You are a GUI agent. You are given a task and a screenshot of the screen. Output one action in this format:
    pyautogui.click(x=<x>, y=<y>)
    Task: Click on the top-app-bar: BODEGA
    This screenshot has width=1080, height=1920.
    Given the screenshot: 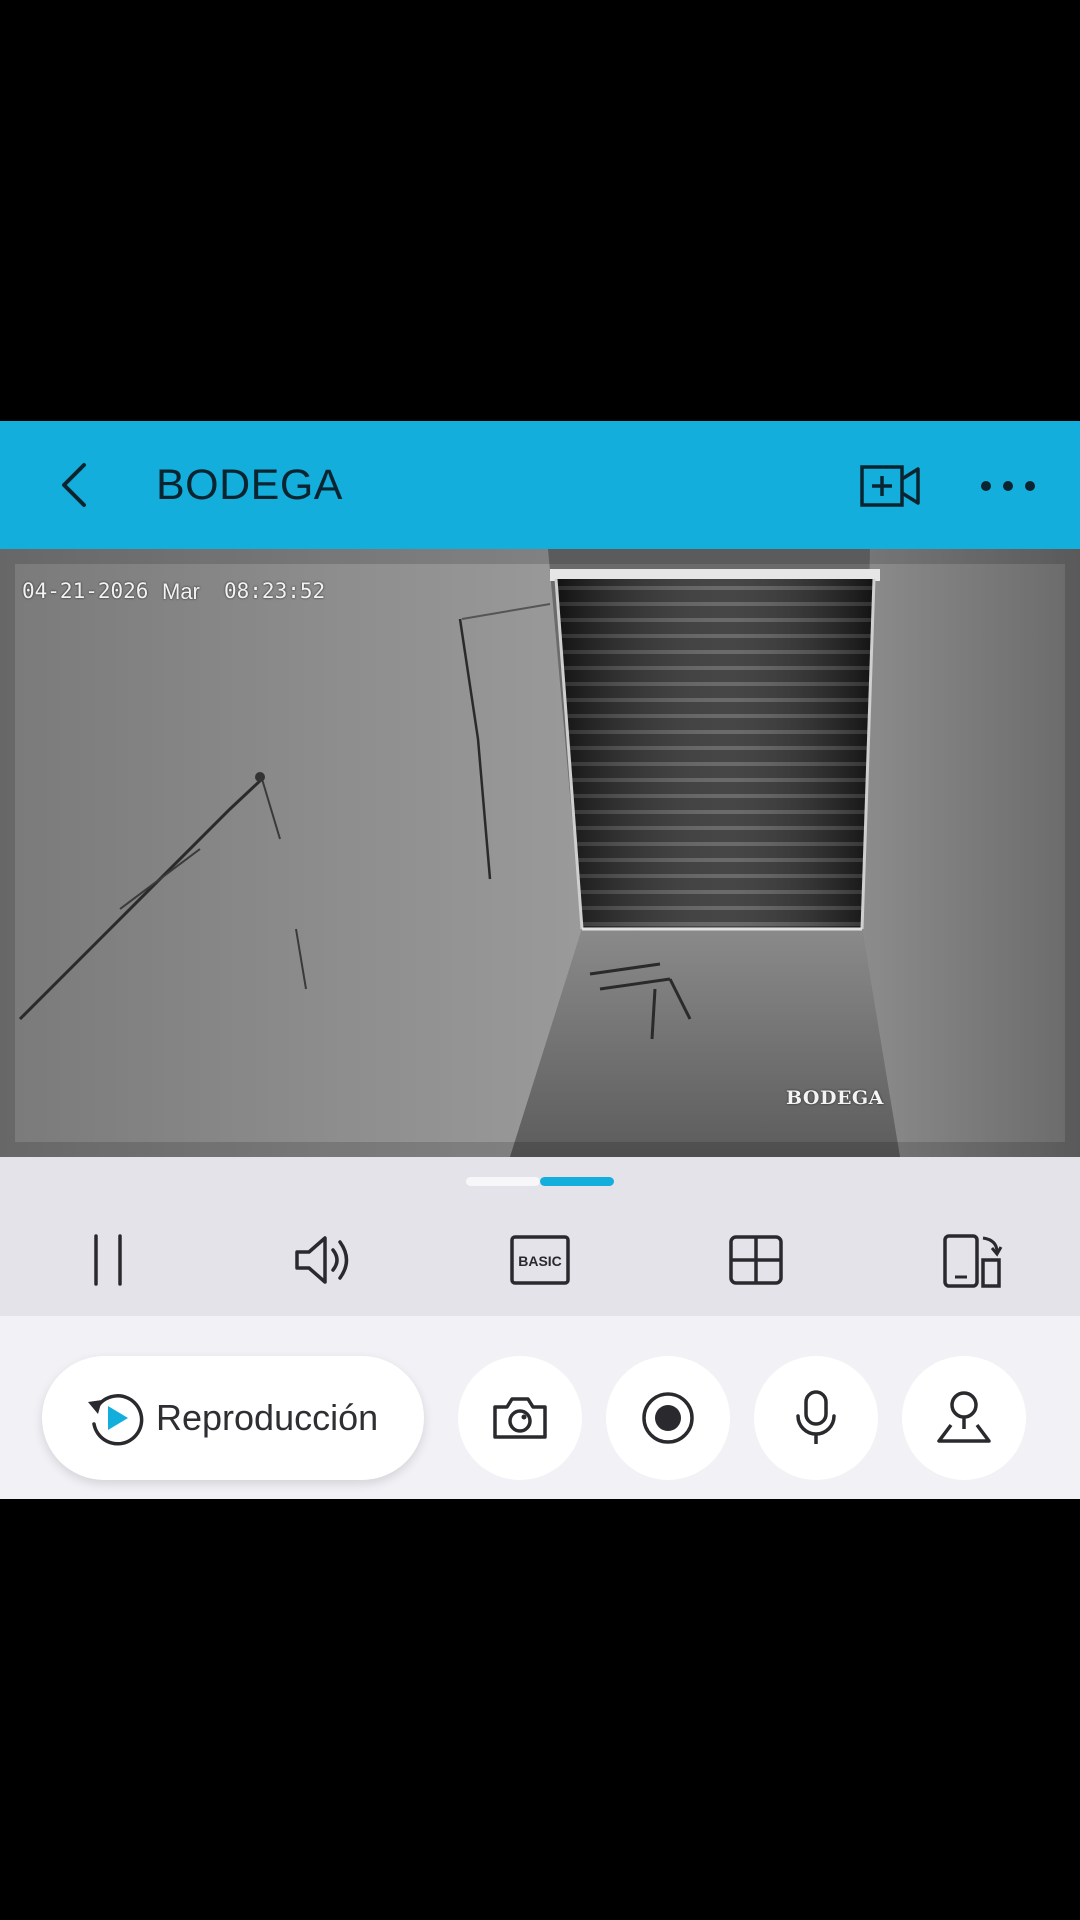 What is the action you would take?
    pyautogui.click(x=540, y=485)
    